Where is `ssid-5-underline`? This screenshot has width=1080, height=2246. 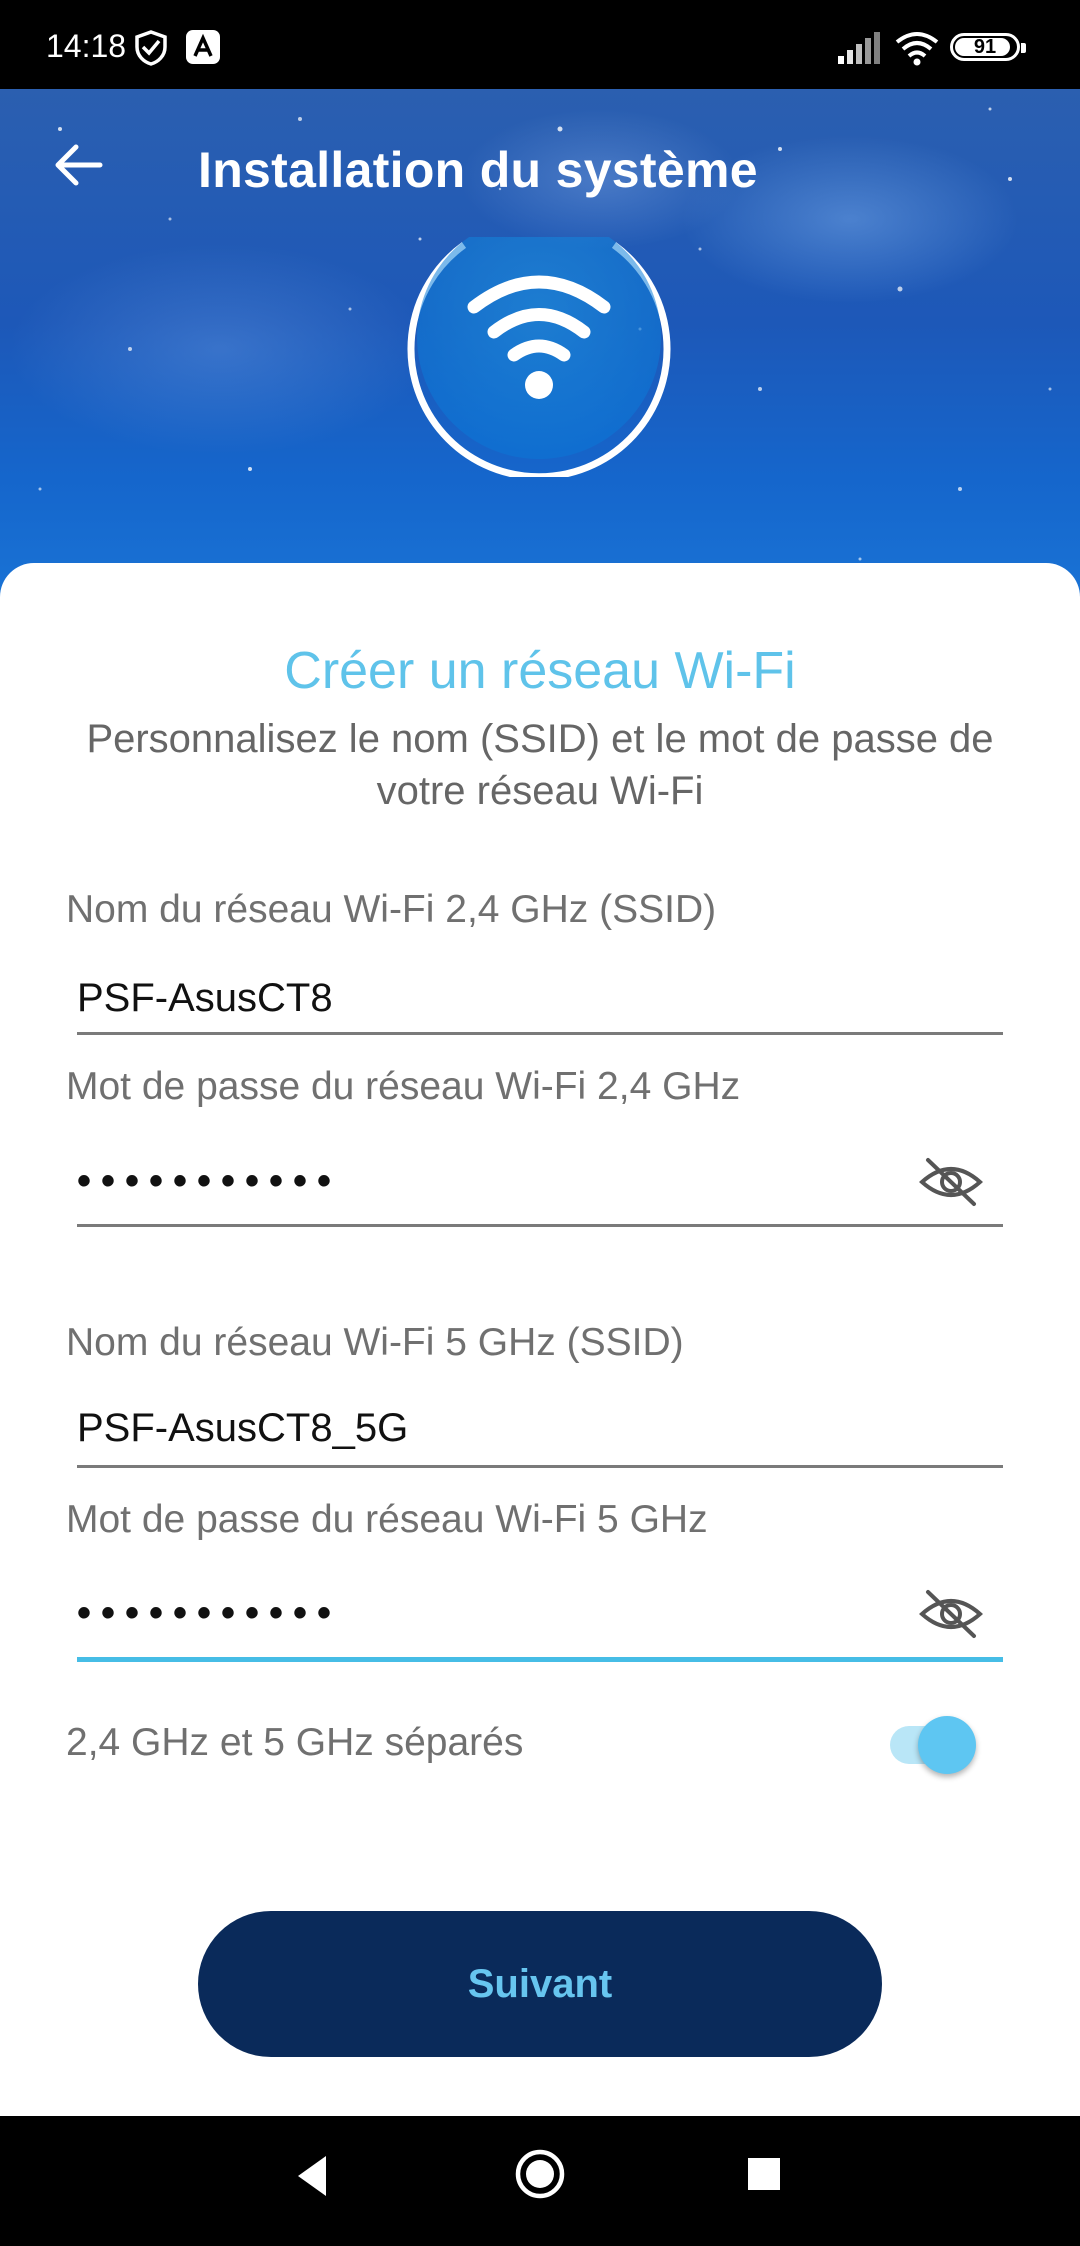 ssid-5-underline is located at coordinates (540, 1466).